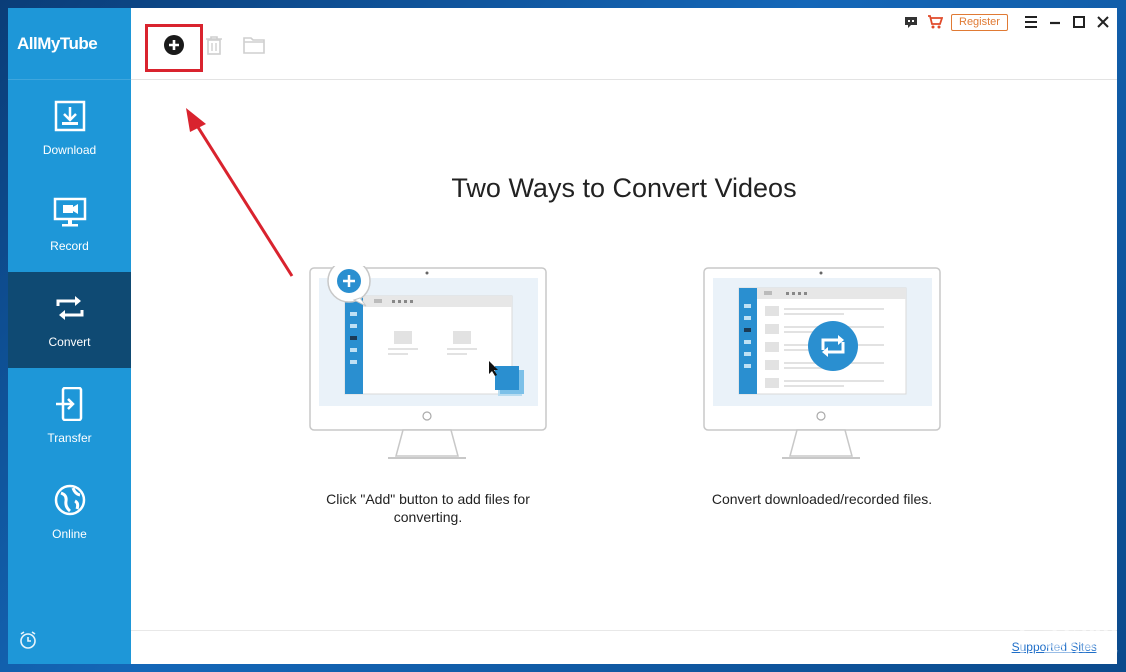 Image resolution: width=1126 pixels, height=672 pixels. Describe the element at coordinates (69, 44) in the screenshot. I see `app-logo: AllMyTube` at that location.